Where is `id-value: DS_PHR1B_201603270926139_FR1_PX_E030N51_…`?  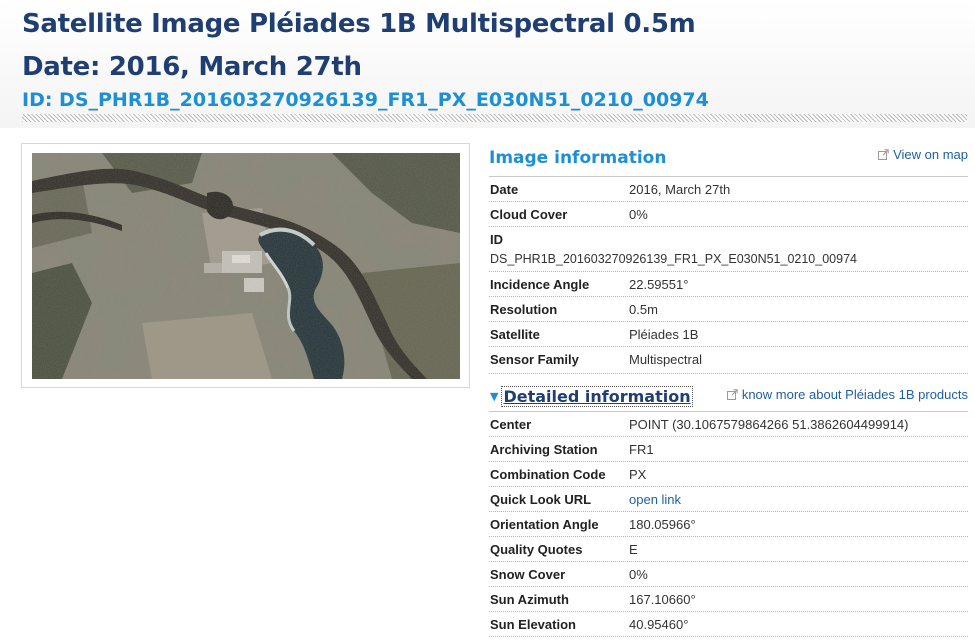
id-value: DS_PHR1B_201603270926139_FR1_PX_E030N51_… is located at coordinates (673, 259).